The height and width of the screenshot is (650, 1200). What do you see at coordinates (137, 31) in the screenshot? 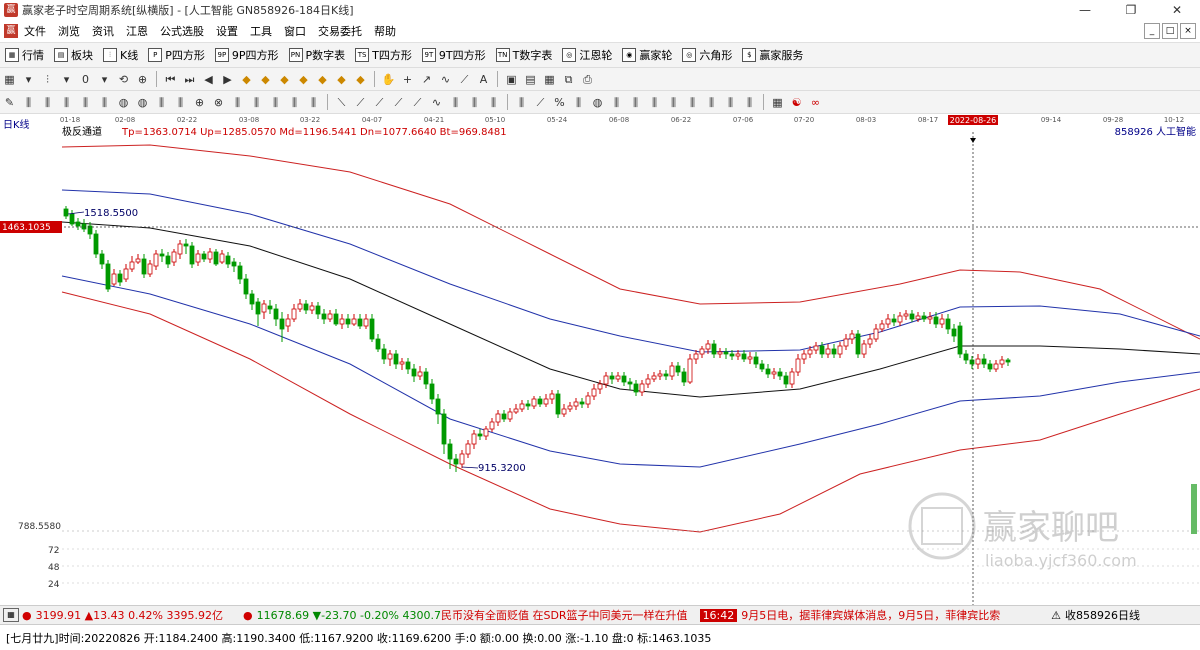
I see `menu-gann: 江恩` at bounding box center [137, 31].